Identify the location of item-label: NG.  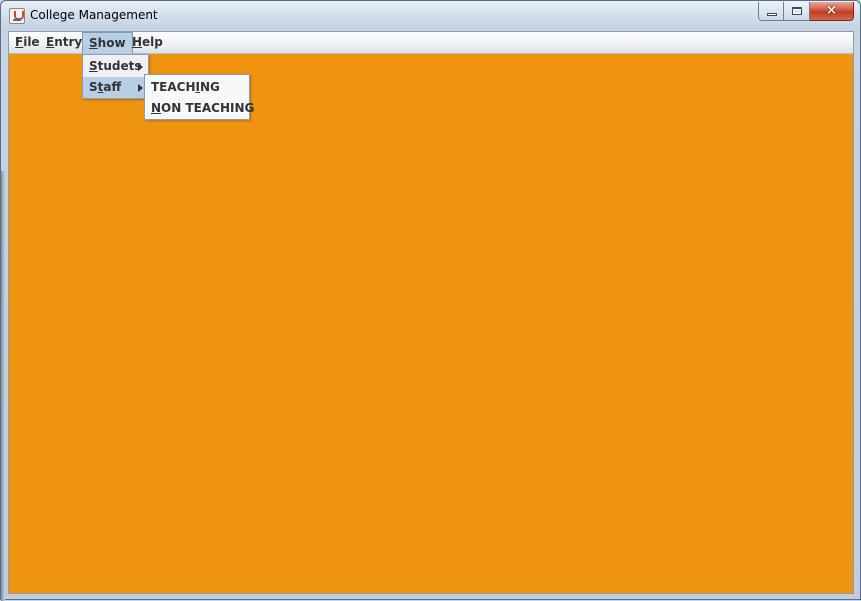
(210, 87).